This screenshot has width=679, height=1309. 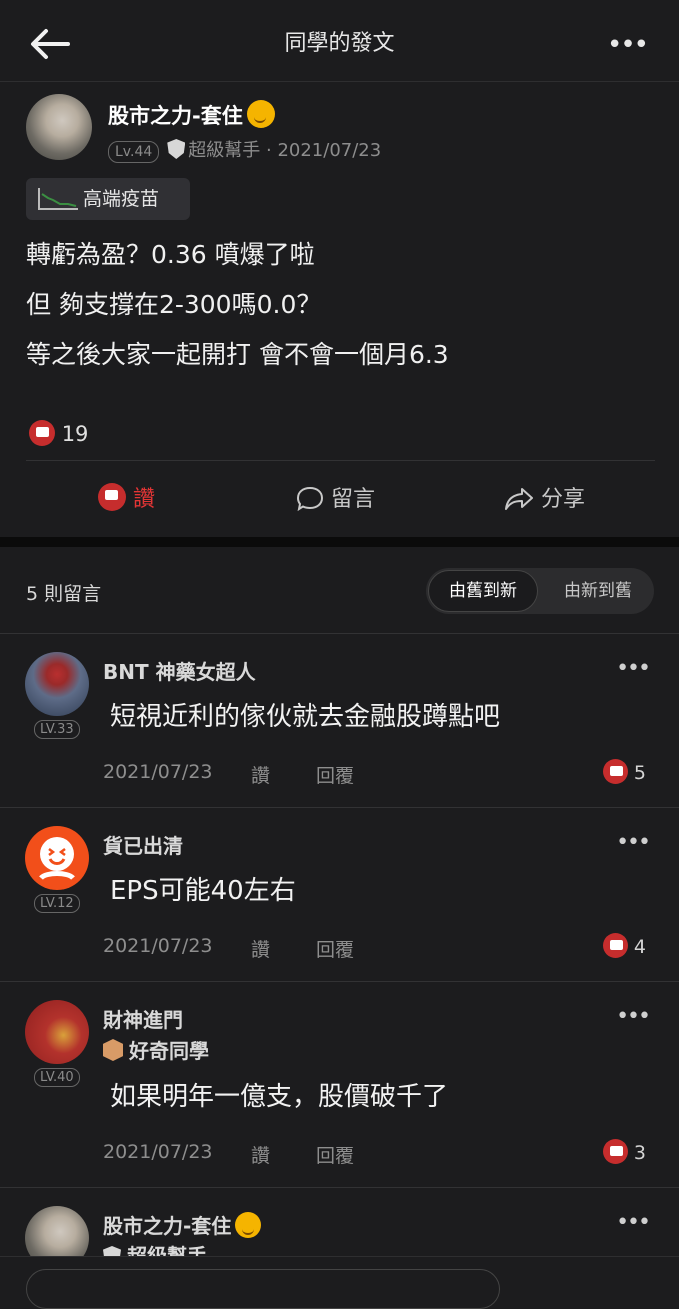 I want to click on bottom-bar, so click(x=339, y=1282).